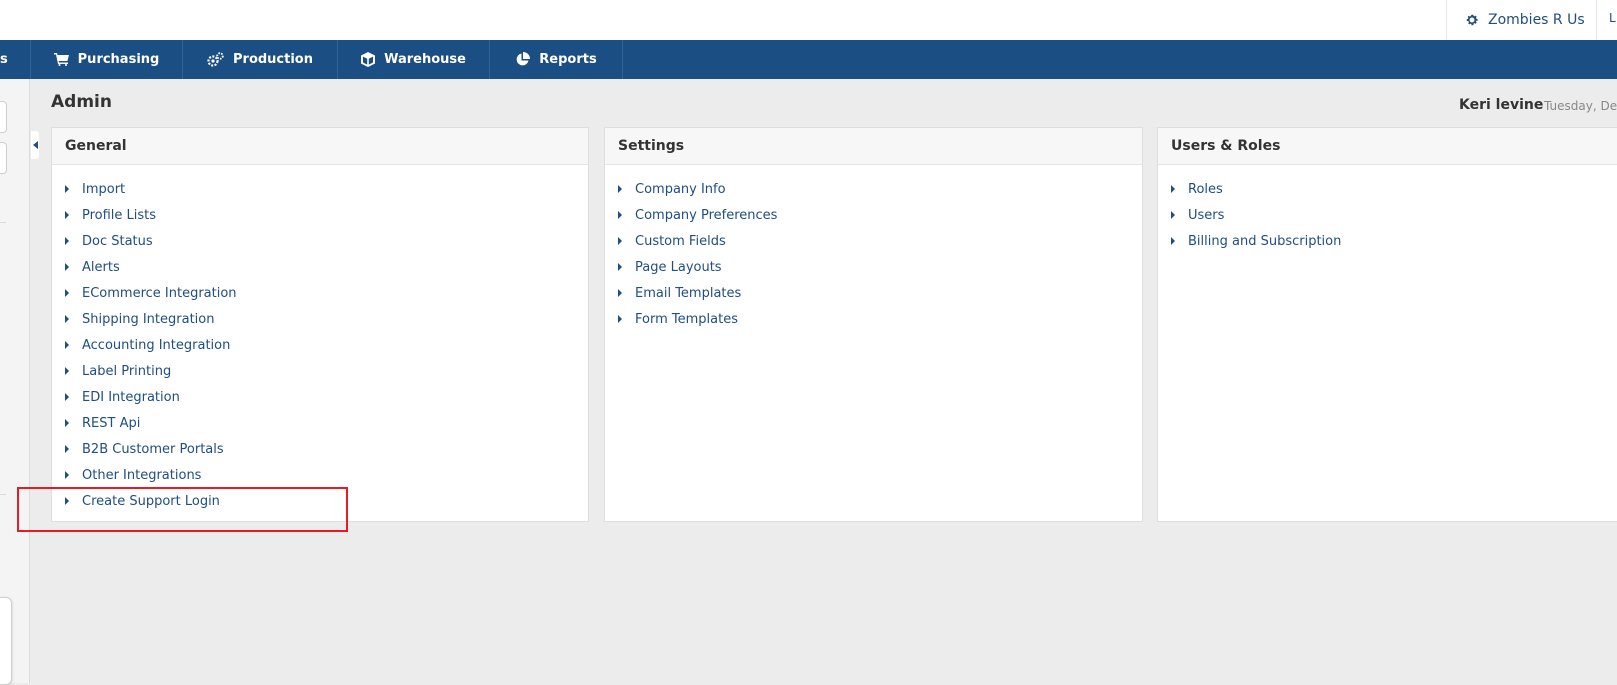  I want to click on topbar-divider, so click(1596, 20).